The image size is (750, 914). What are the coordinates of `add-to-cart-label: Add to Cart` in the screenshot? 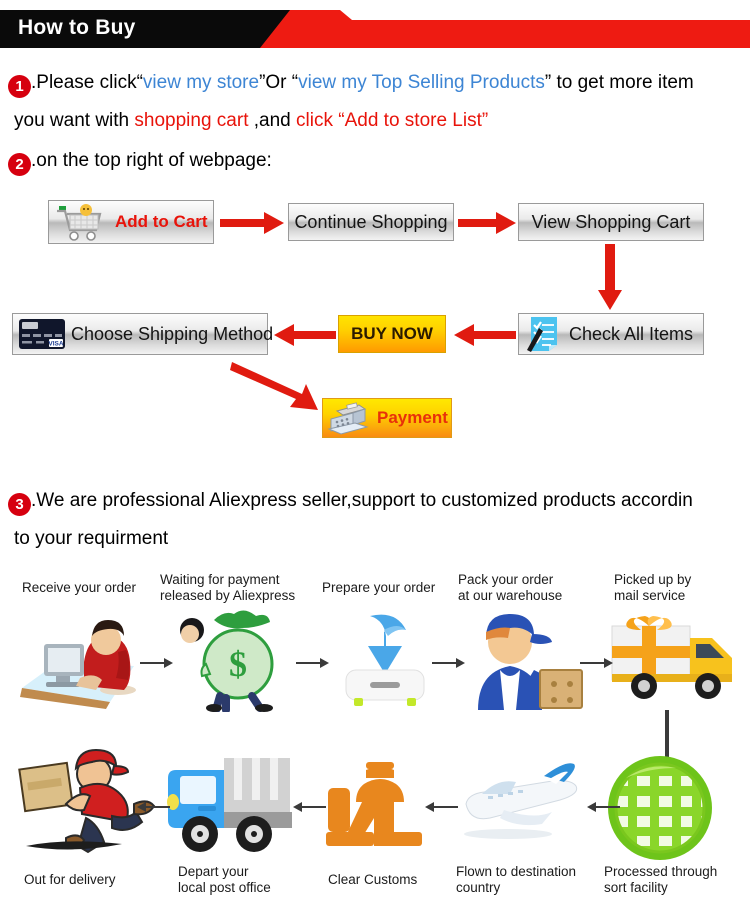 It's located at (161, 221).